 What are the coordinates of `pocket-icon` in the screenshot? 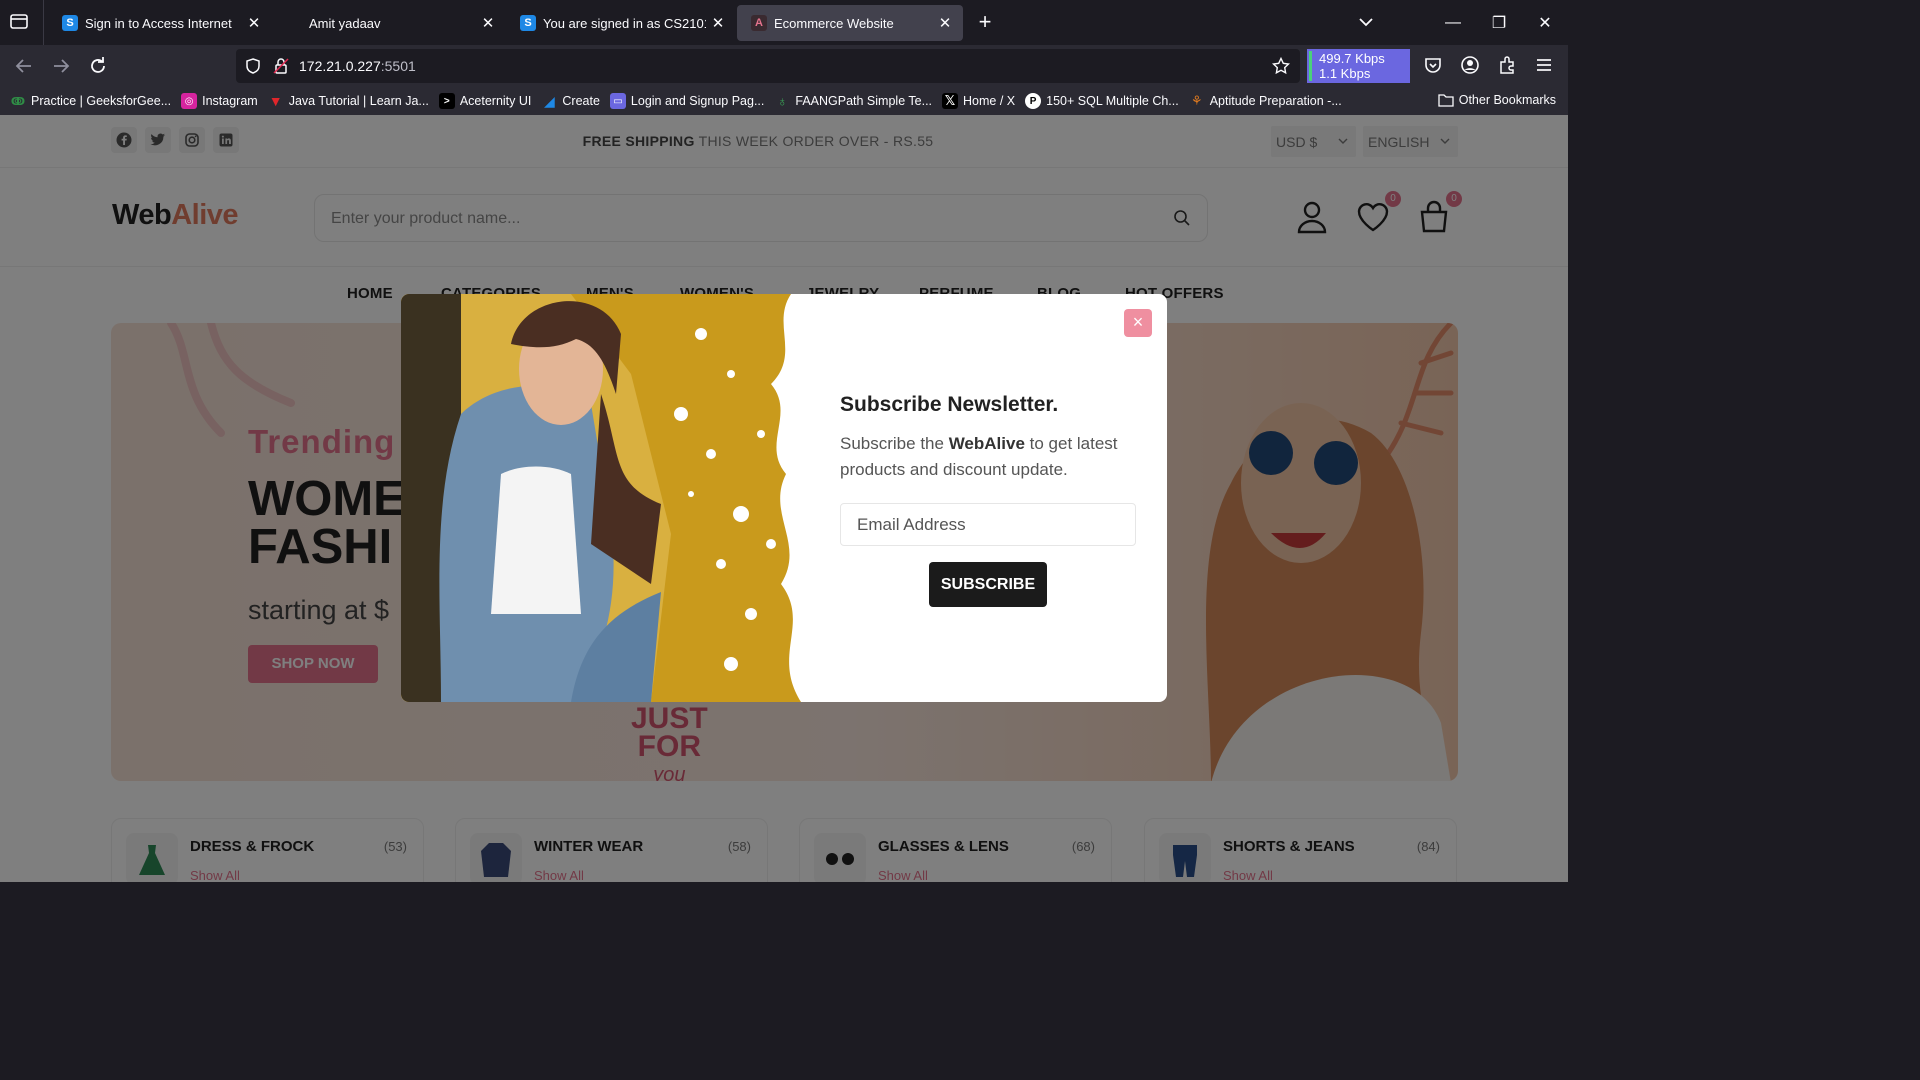 It's located at (1434, 66).